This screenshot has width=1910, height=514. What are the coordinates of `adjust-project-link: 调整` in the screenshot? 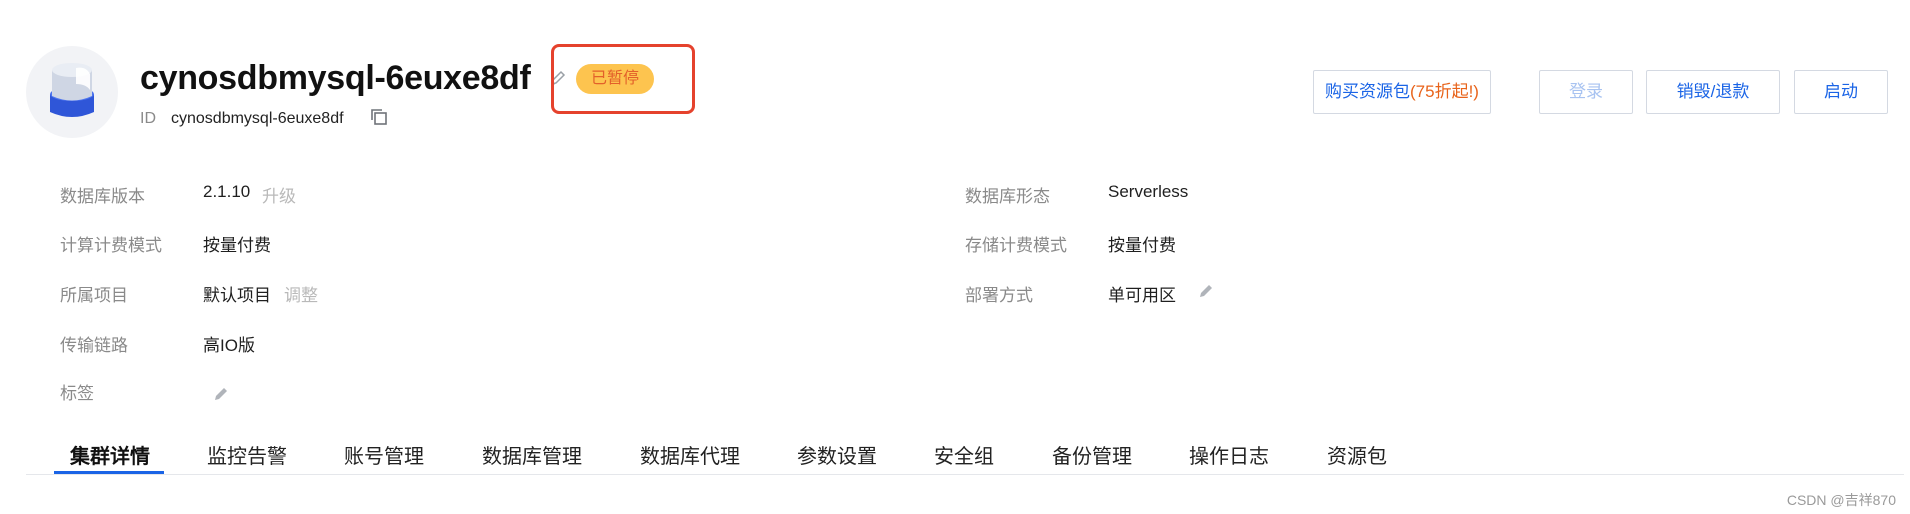 It's located at (301, 293).